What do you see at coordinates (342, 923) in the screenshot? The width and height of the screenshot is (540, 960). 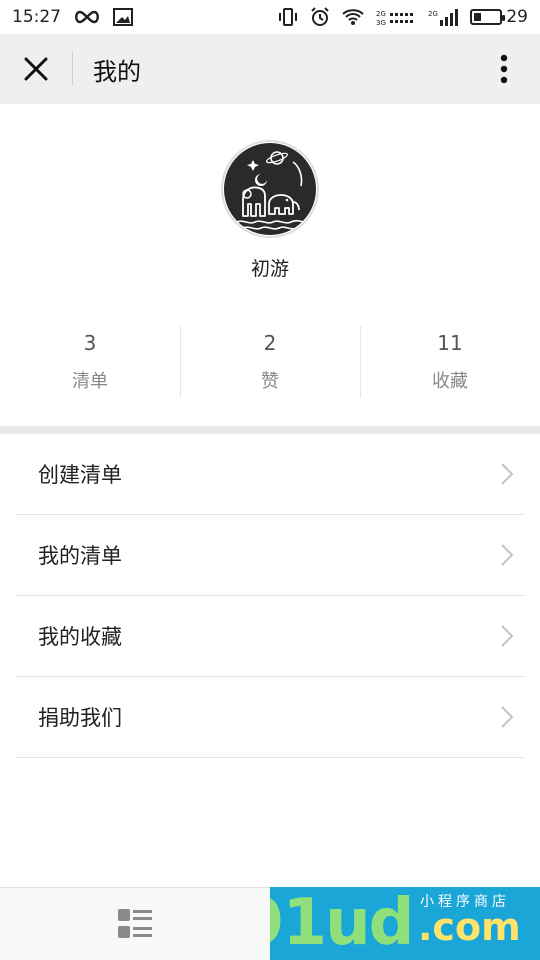 I see `watermark-brand: 91ud` at bounding box center [342, 923].